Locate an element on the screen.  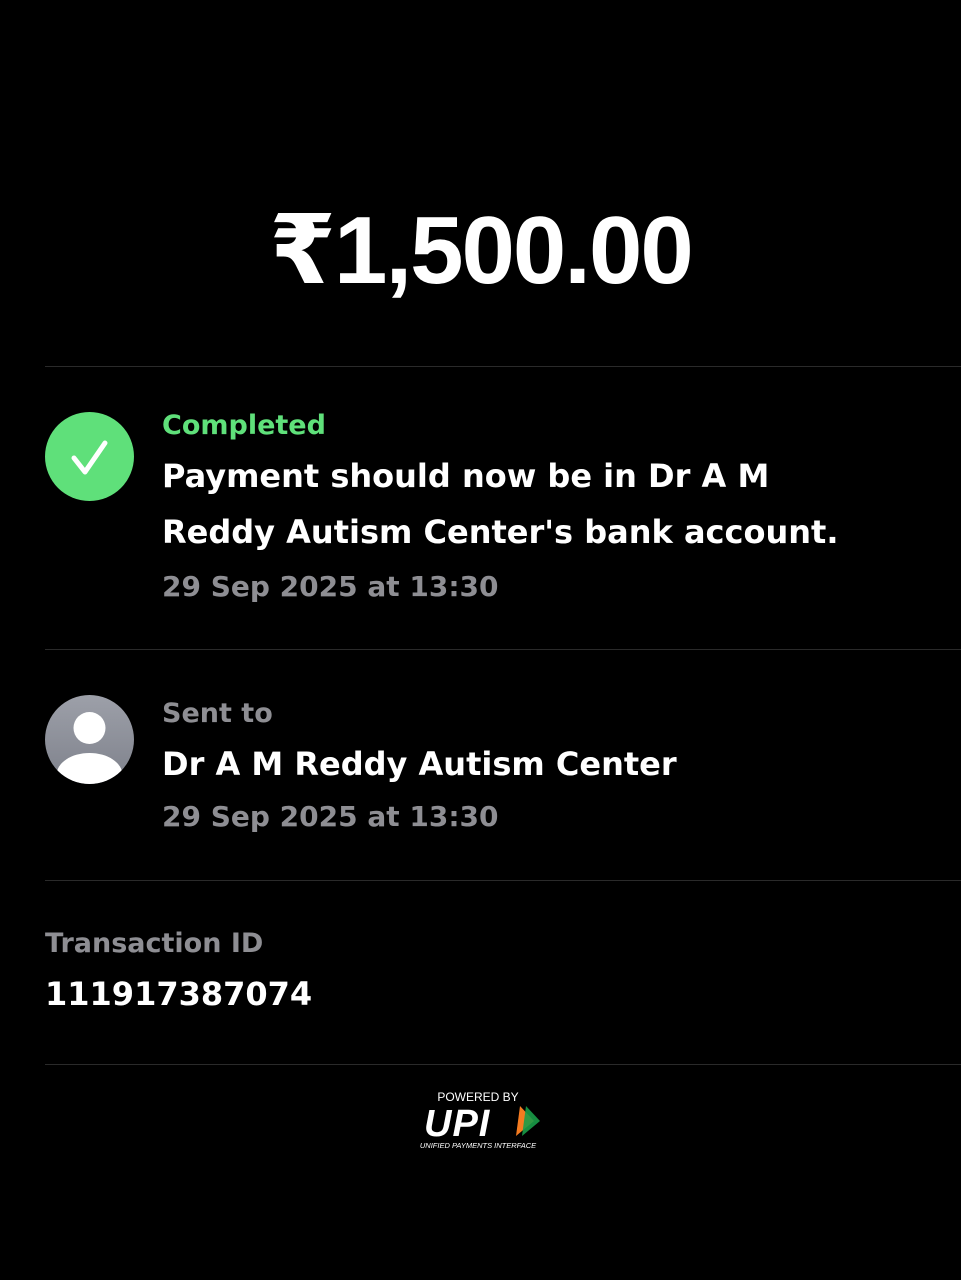
divider-transaction is located at coordinates (503, 1064).